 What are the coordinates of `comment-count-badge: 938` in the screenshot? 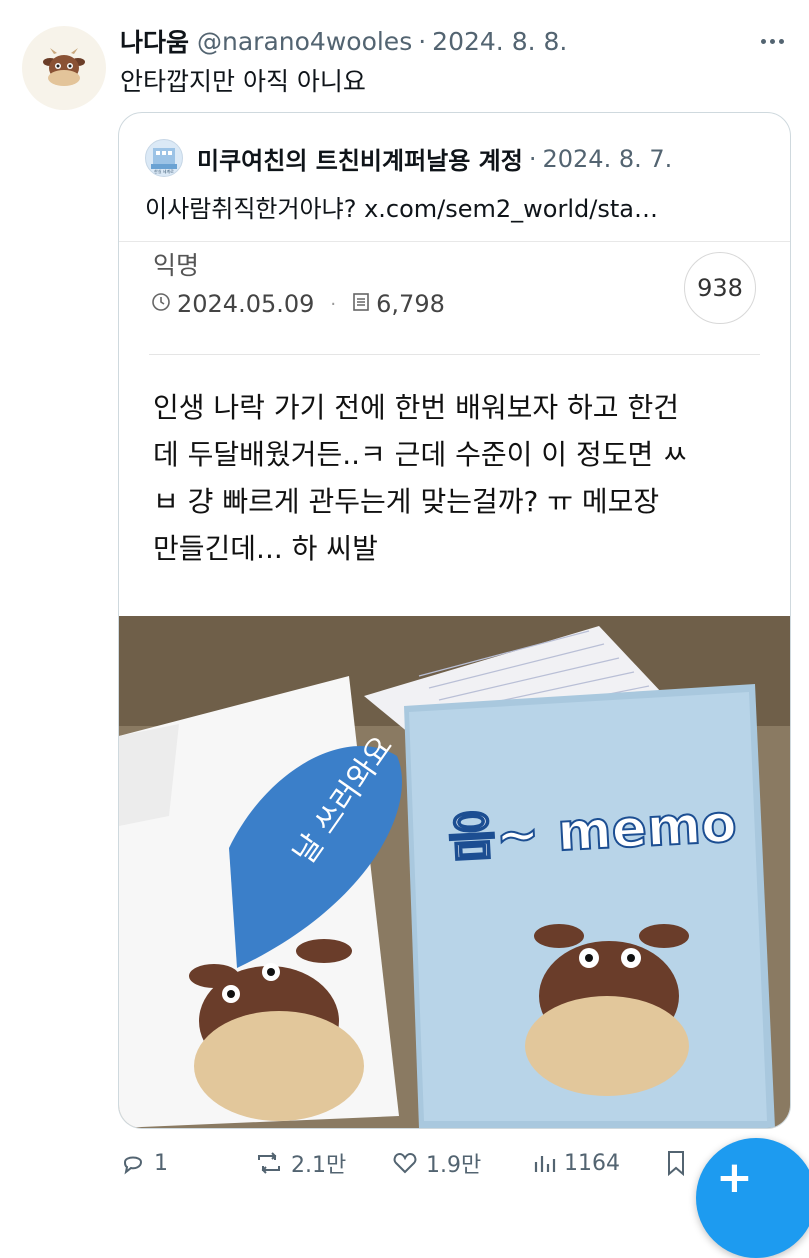 It's located at (720, 288).